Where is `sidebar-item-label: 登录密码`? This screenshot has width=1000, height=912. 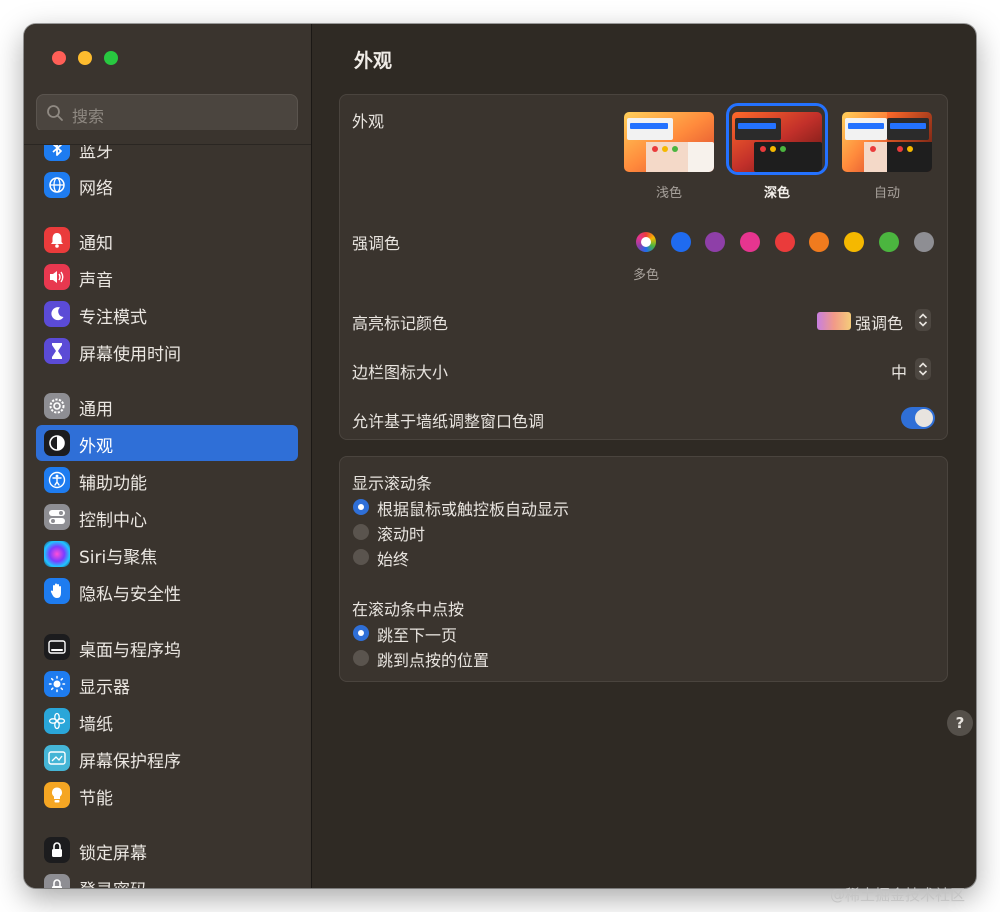
sidebar-item-label: 登录密码 is located at coordinates (113, 882).